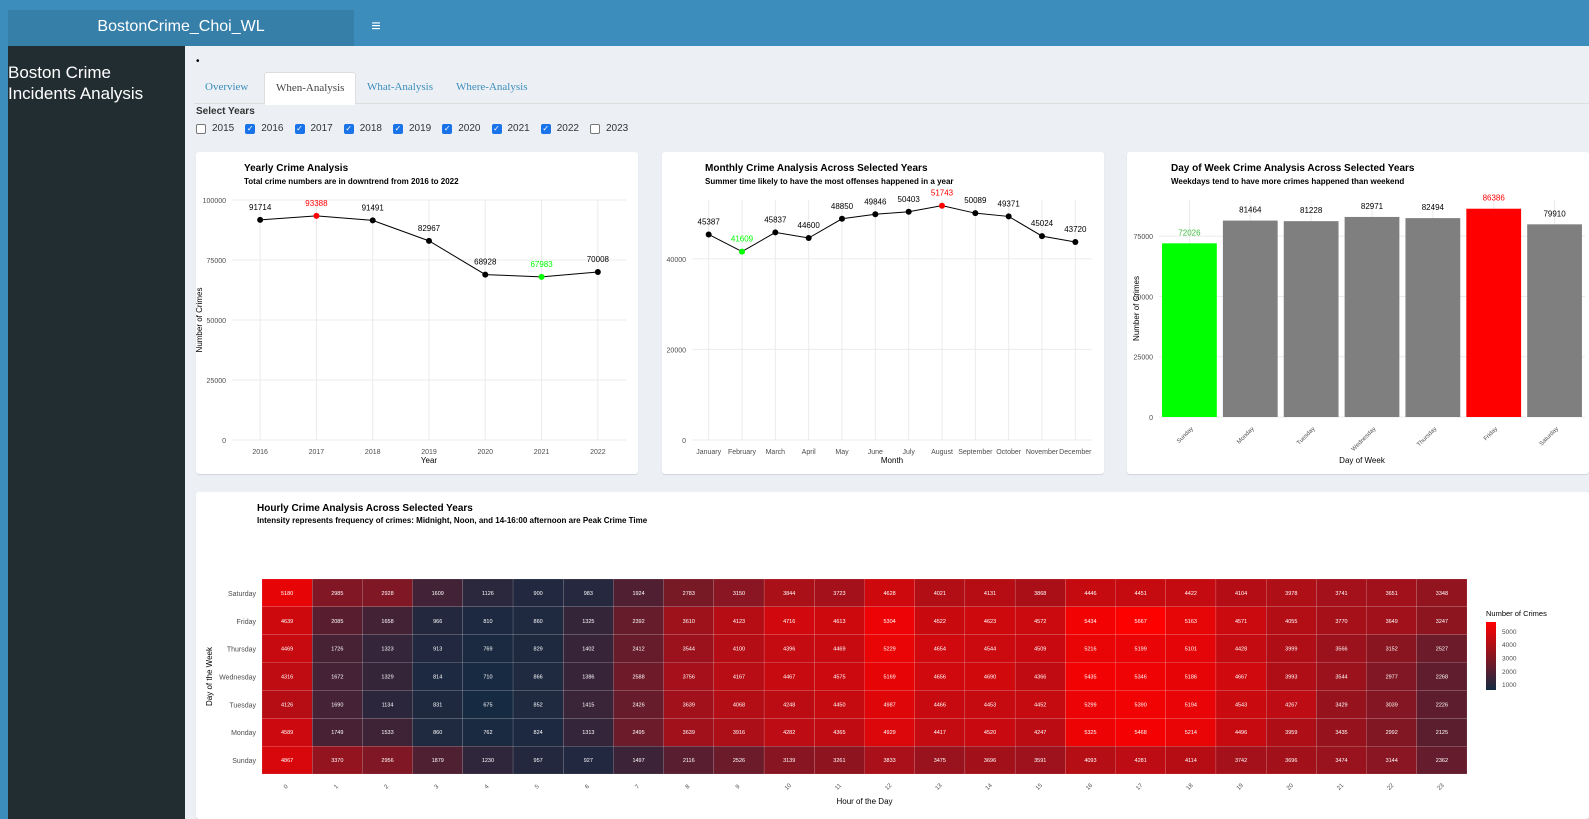  Describe the element at coordinates (1509, 659) in the screenshot. I see `legend-tick: 3000` at that location.